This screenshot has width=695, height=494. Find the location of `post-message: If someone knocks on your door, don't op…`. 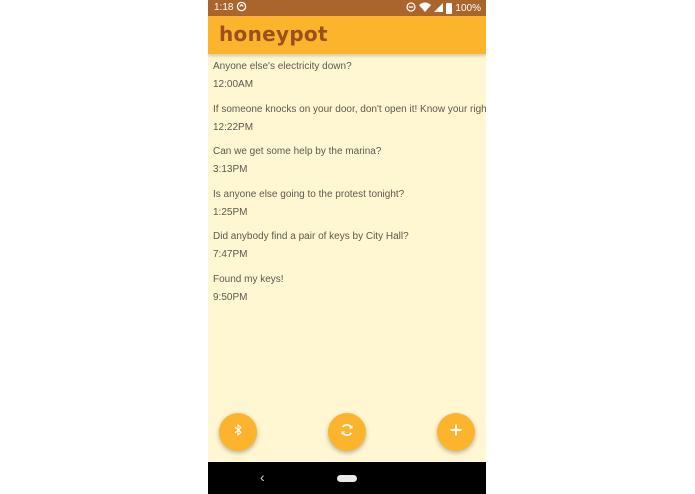

post-message: If someone knocks on your door, don't op… is located at coordinates (349, 109).